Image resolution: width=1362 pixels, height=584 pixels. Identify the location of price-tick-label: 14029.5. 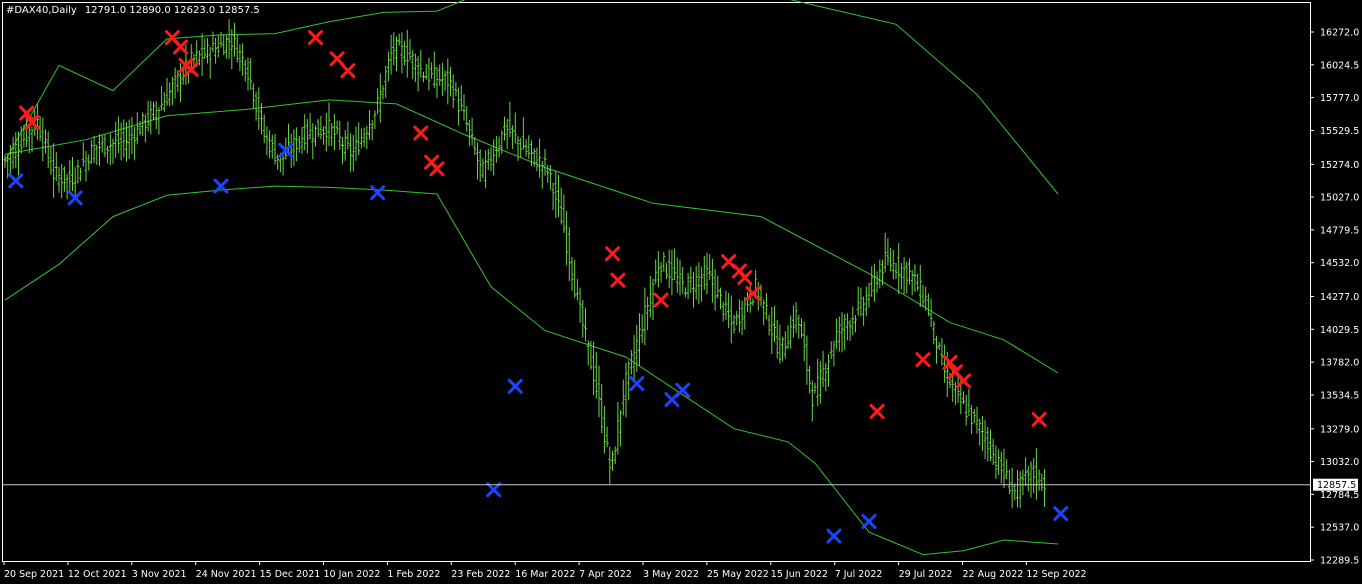
(1339, 330).